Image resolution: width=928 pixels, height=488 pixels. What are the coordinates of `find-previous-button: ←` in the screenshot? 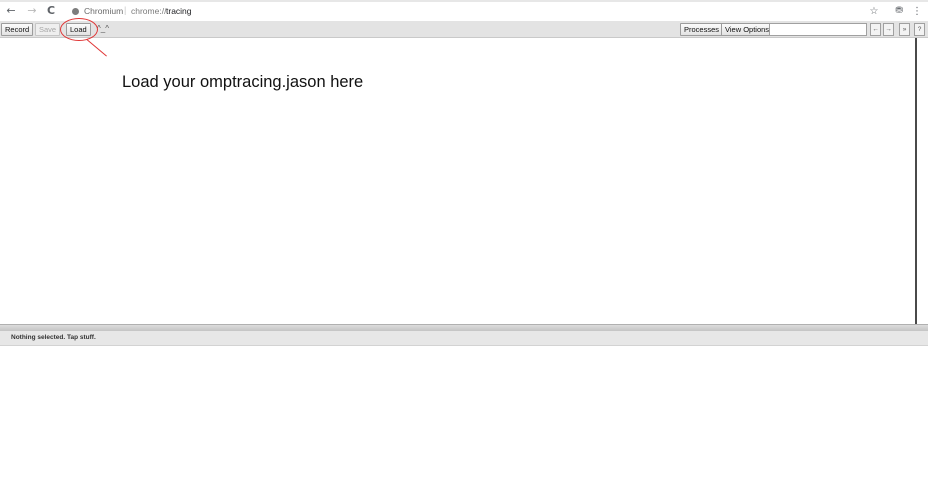 It's located at (875, 29).